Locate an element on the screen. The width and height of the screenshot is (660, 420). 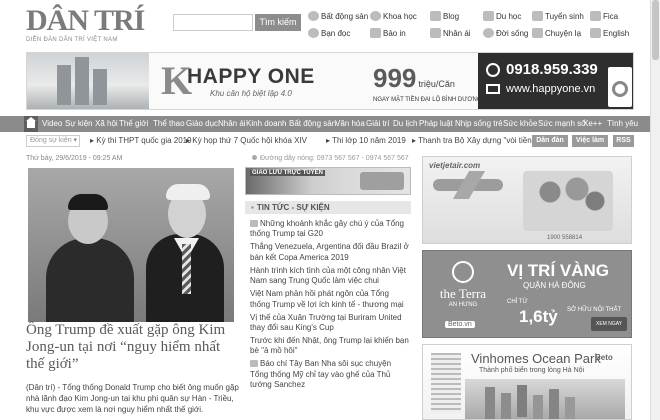
heart-icon is located at coordinates (435, 33).